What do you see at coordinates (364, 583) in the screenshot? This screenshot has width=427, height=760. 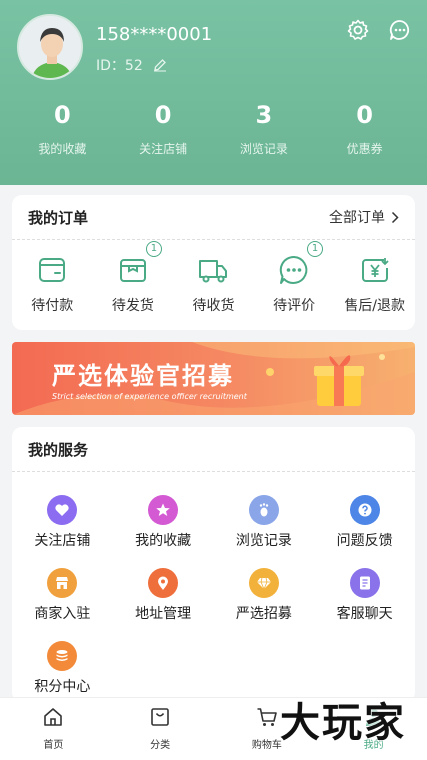 I see `document-icon` at bounding box center [364, 583].